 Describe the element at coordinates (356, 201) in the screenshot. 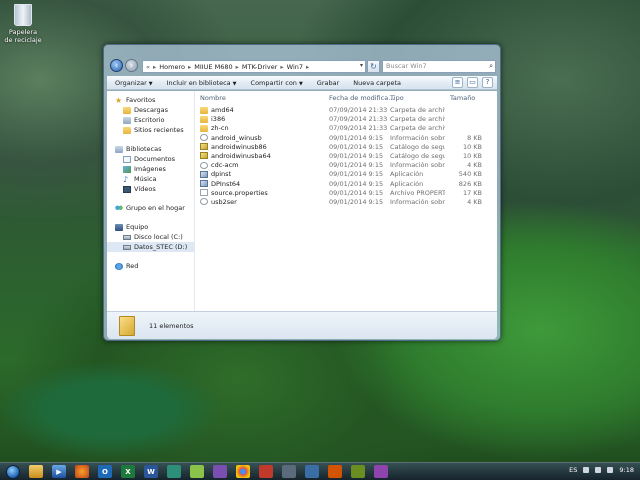

I see `file-date: 09/01/2014 9:15` at that location.